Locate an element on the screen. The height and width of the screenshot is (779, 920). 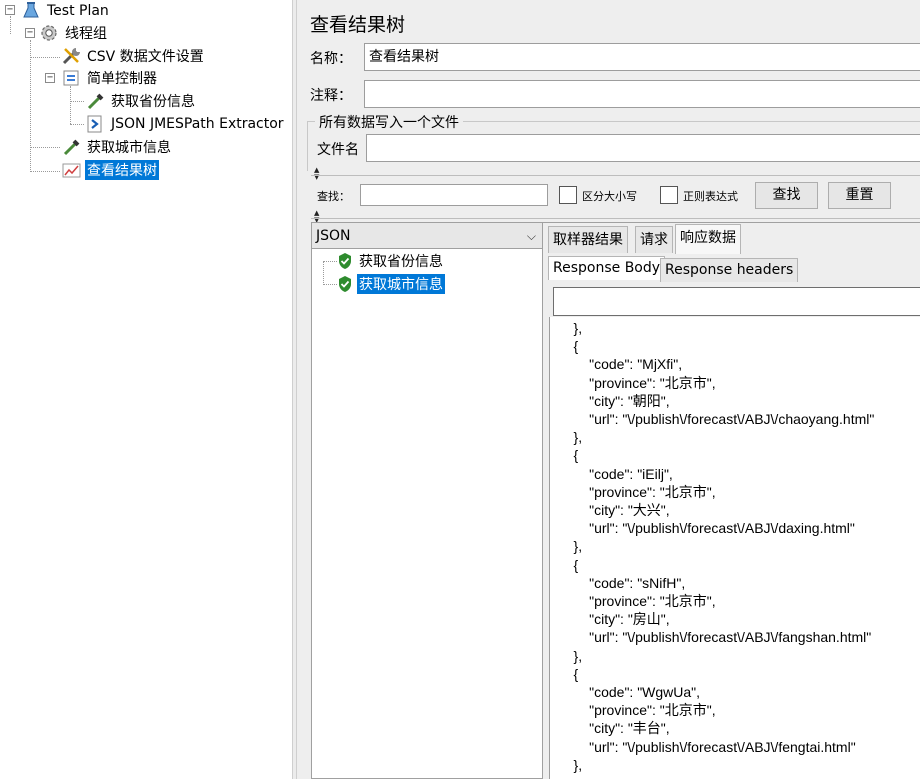
comment-field is located at coordinates (642, 94).